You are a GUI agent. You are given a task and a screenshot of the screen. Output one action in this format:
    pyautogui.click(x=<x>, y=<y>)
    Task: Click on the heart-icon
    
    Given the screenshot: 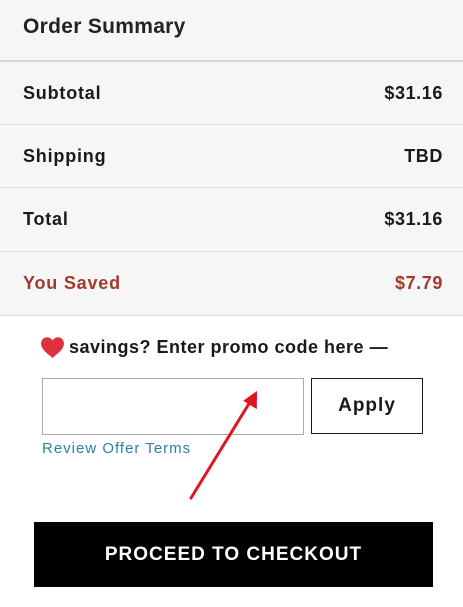 What is the action you would take?
    pyautogui.click(x=52, y=347)
    